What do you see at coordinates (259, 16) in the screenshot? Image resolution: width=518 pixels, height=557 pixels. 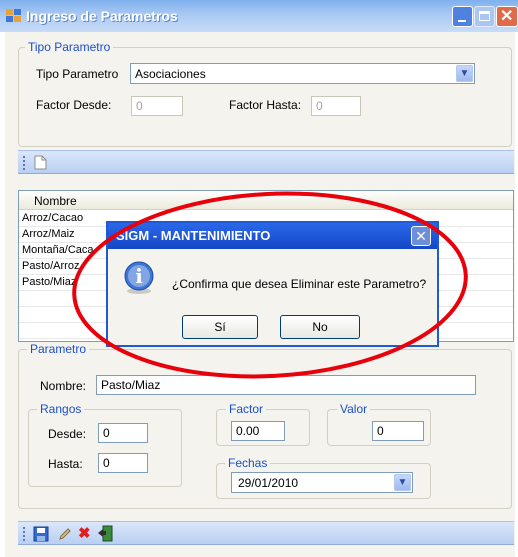 I see `title-bar: Ingreso de Parametros ✕` at bounding box center [259, 16].